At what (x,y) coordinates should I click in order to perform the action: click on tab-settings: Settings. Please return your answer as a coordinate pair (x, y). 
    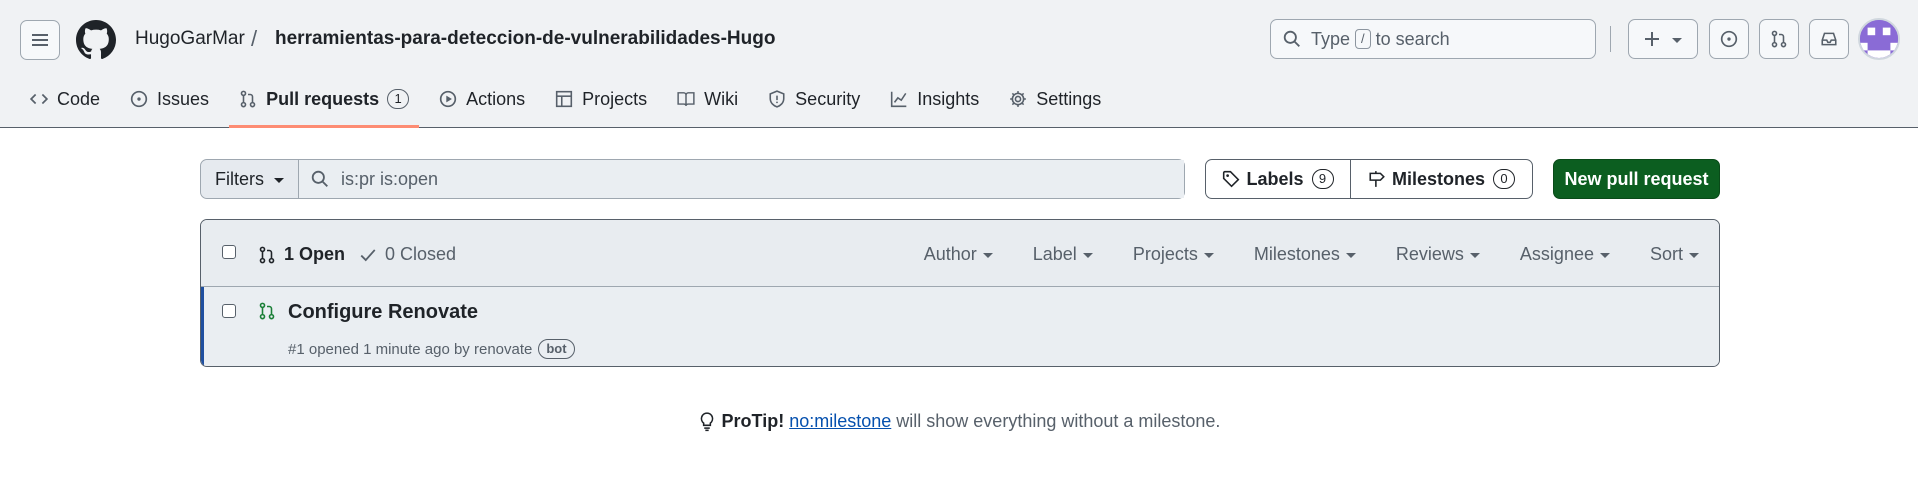
    Looking at the image, I should click on (1055, 99).